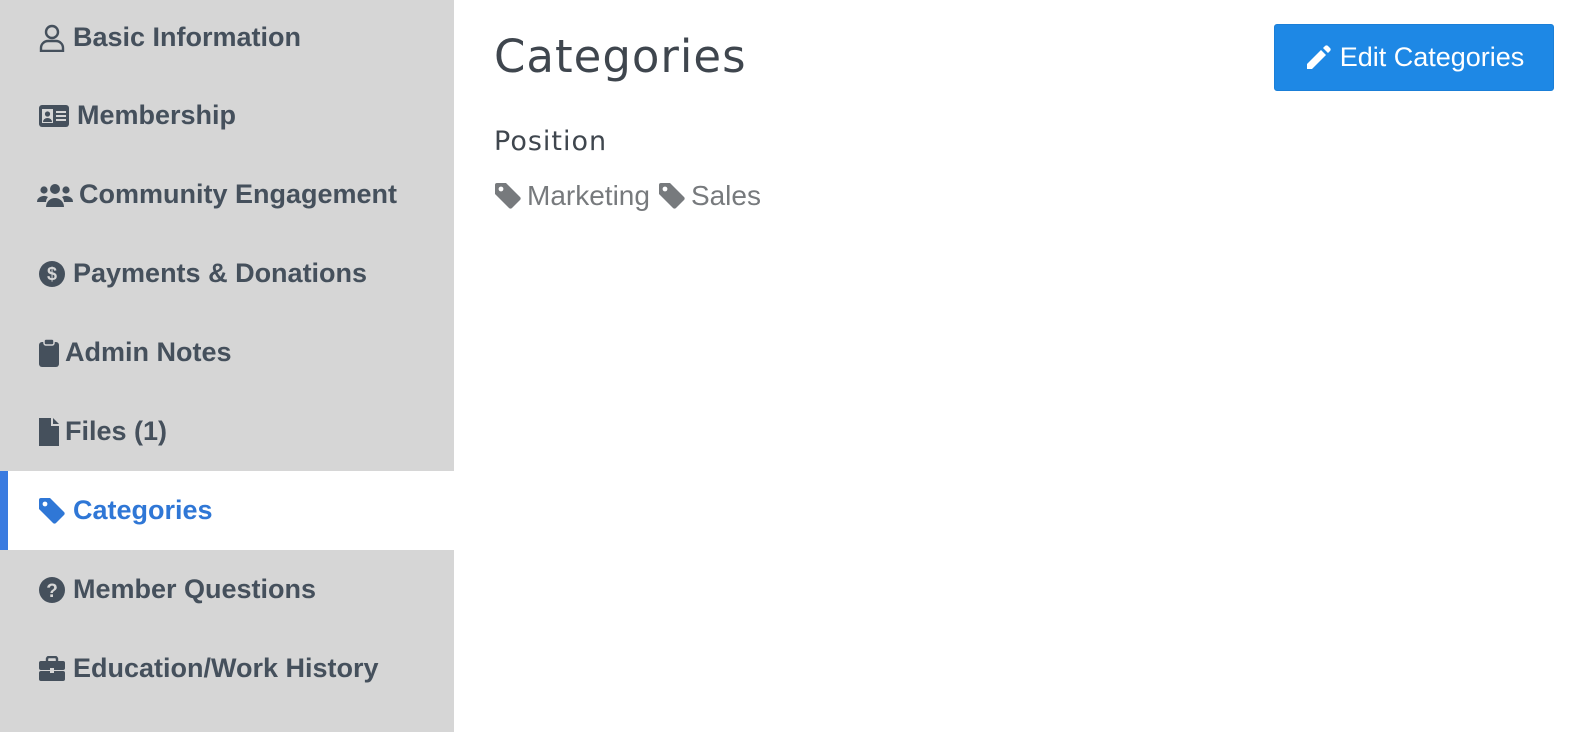  What do you see at coordinates (1318, 58) in the screenshot?
I see `pencil-icon` at bounding box center [1318, 58].